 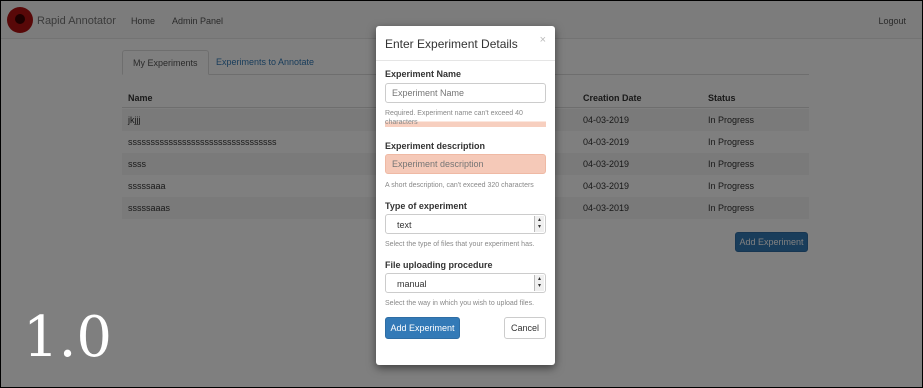 I want to click on close-icon: ×, so click(x=543, y=40).